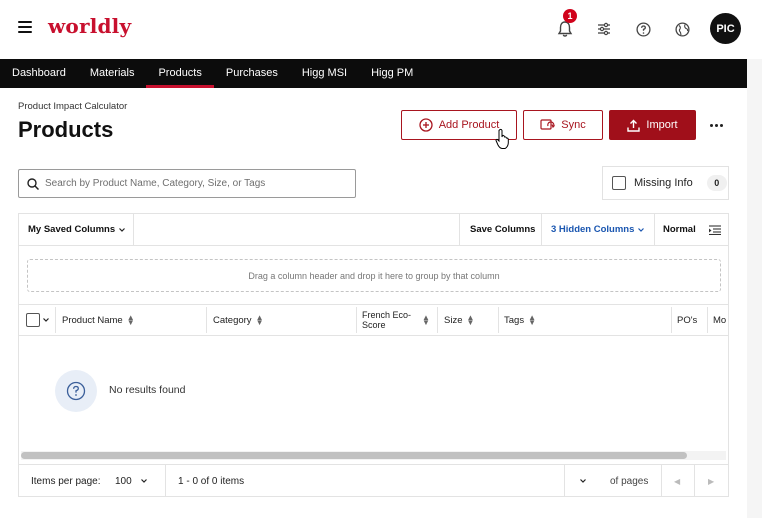  I want to click on density-label: Normal, so click(679, 229).